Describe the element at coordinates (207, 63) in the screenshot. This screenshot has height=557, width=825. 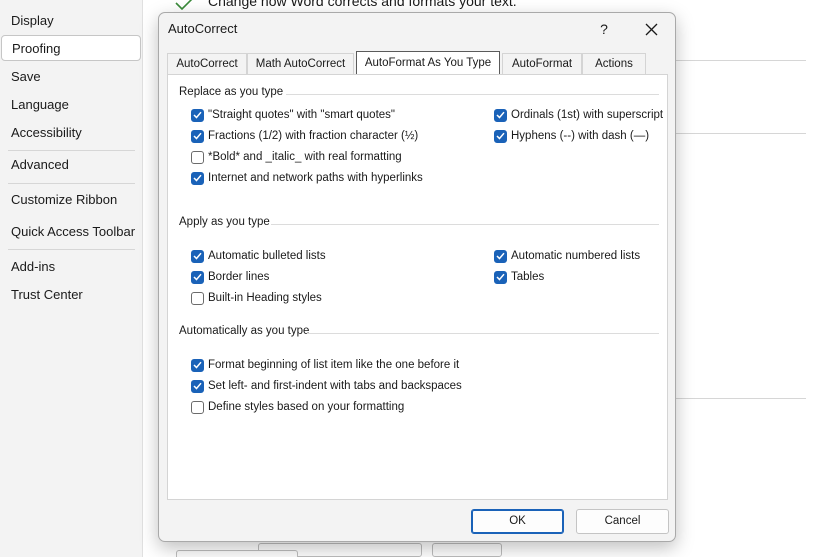
I see `tab-autocorrect: AutoCorrect` at that location.